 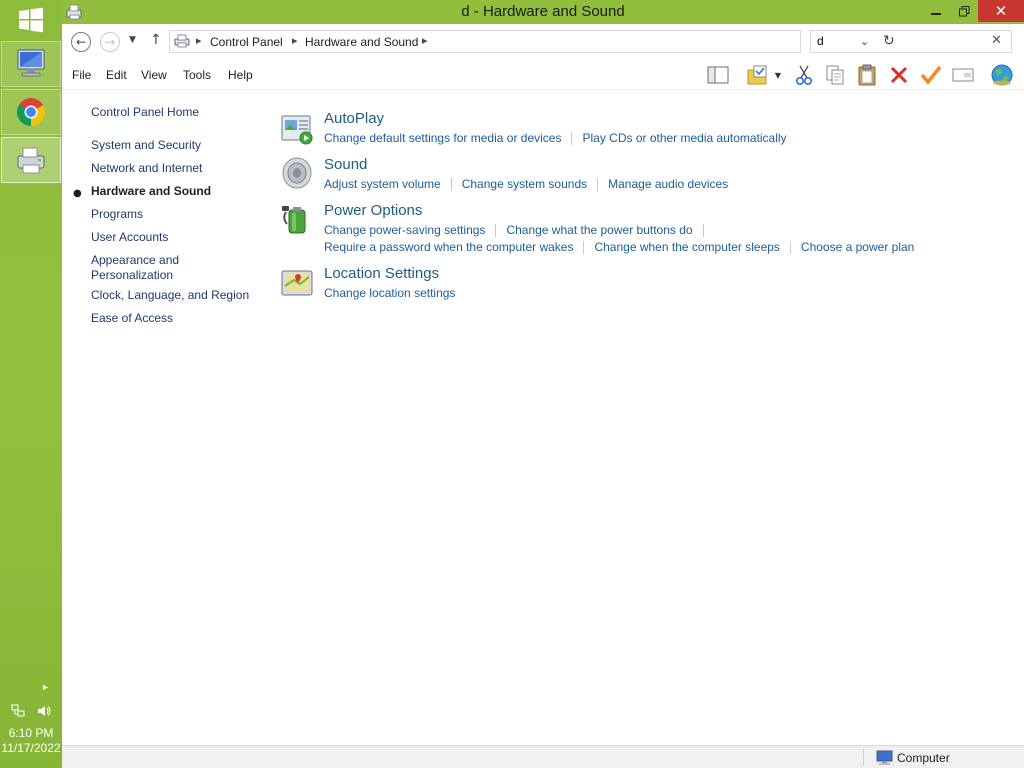 I want to click on autoplay-title: AutoPlay, so click(x=354, y=118).